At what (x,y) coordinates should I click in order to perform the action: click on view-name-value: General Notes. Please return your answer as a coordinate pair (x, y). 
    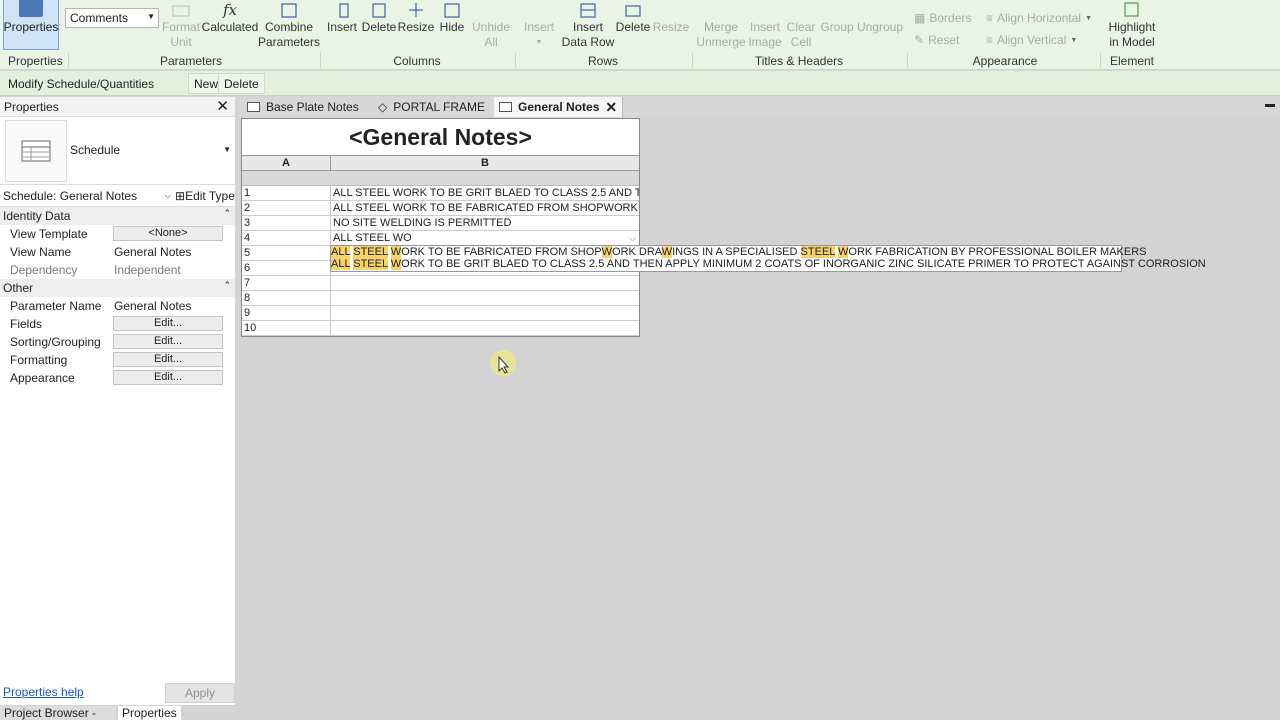
    Looking at the image, I should click on (152, 252).